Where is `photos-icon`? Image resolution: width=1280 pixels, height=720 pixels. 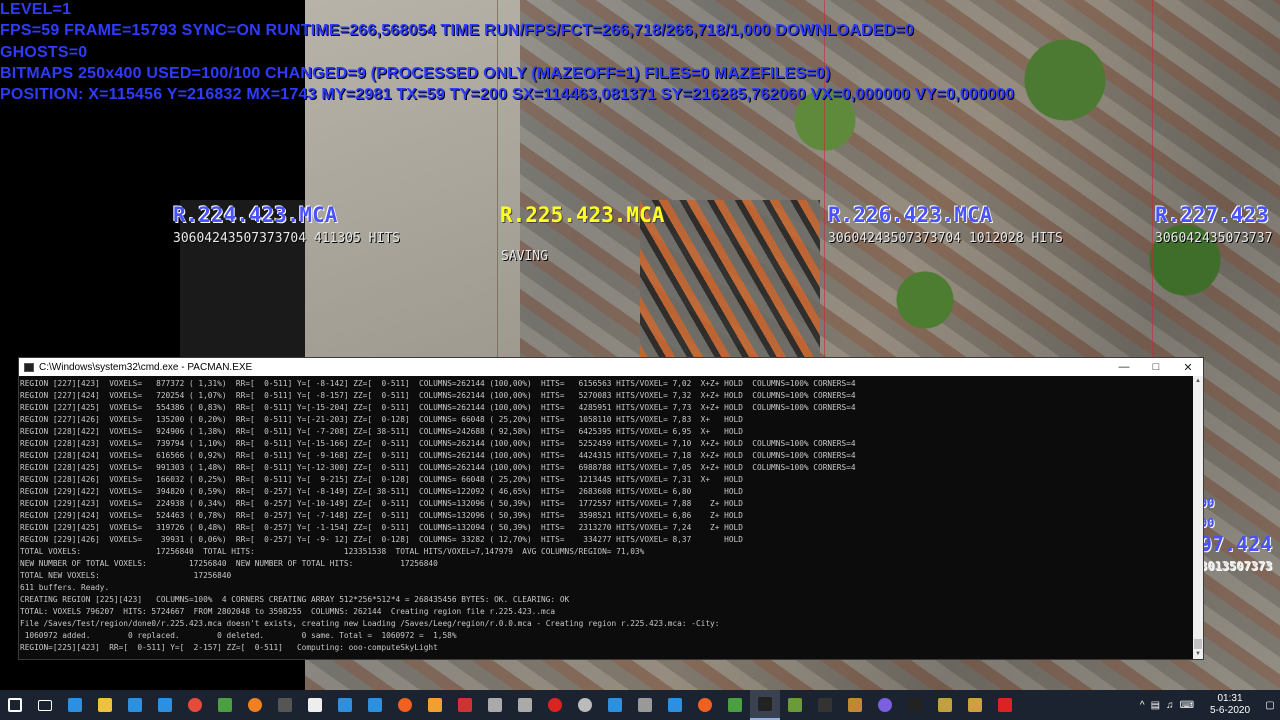
photos-icon is located at coordinates (375, 705).